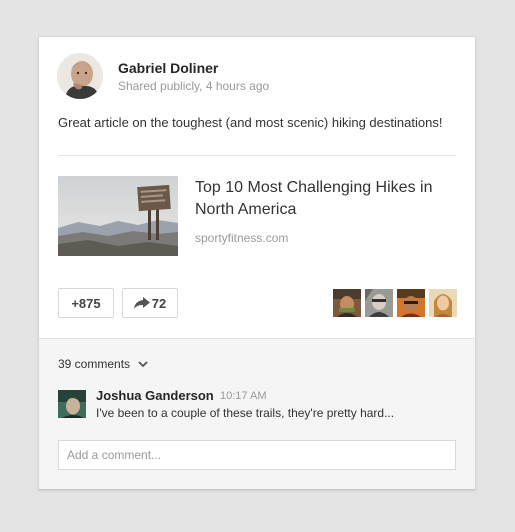 The width and height of the screenshot is (515, 532). Describe the element at coordinates (94, 364) in the screenshot. I see `comments-count: 39 comments` at that location.